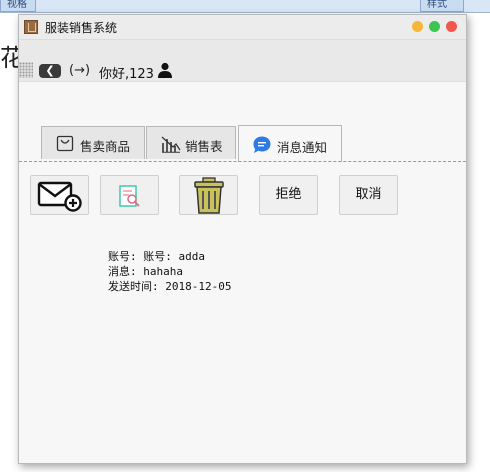  What do you see at coordinates (156, 256) in the screenshot?
I see `message-account: 账号: 账号: adda` at bounding box center [156, 256].